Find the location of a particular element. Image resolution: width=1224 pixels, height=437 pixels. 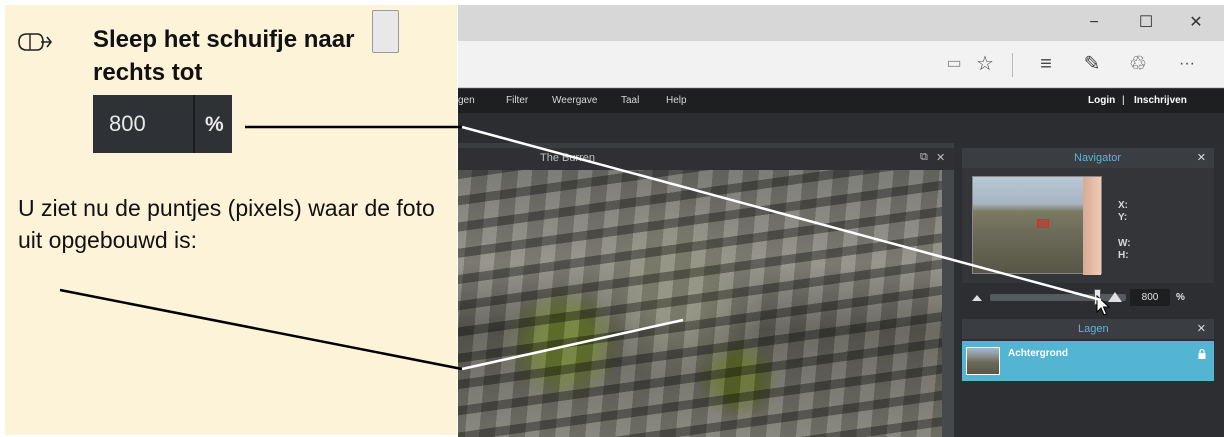

app-toolbar is located at coordinates (841, 128).